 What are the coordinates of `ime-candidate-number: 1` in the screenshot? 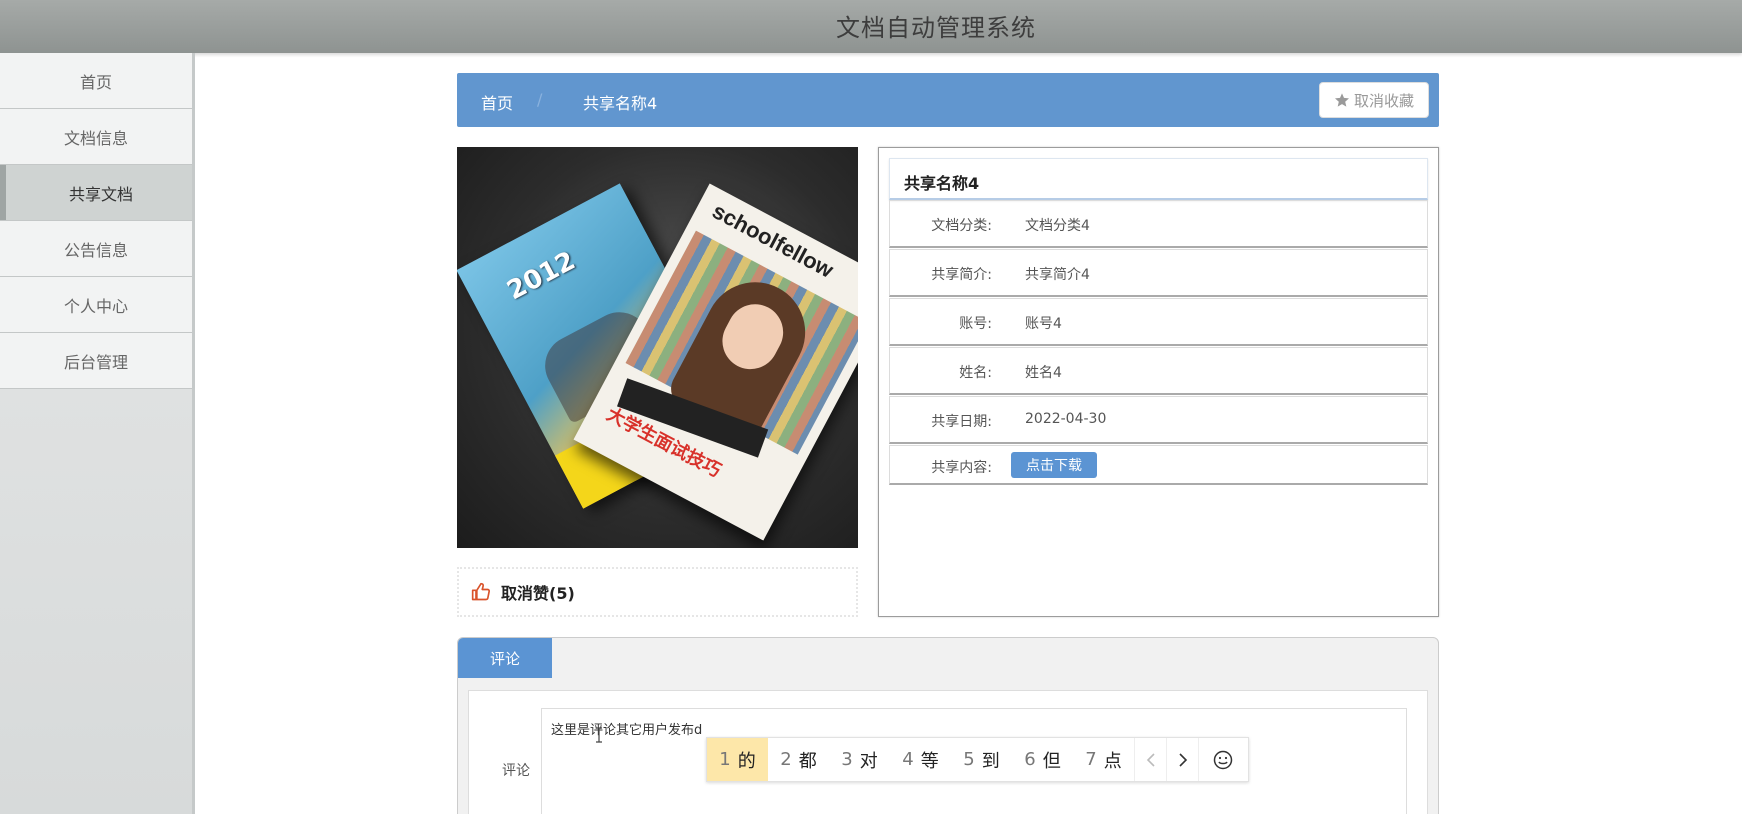 It's located at (725, 759).